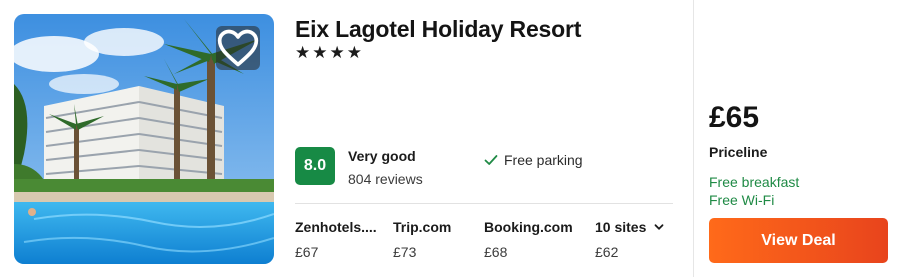  I want to click on review-count: 804 reviews, so click(385, 179).